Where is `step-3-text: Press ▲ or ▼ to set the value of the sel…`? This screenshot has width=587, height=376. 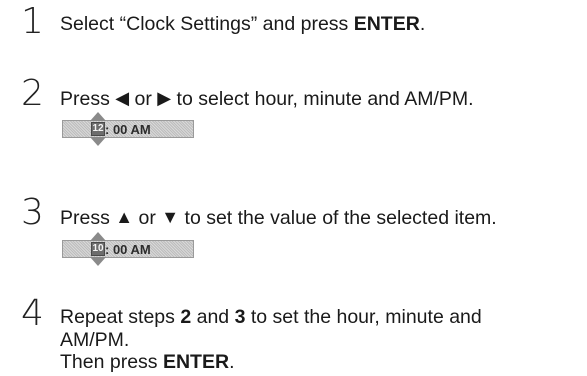 step-3-text: Press ▲ or ▼ to set the value of the sel… is located at coordinates (278, 217).